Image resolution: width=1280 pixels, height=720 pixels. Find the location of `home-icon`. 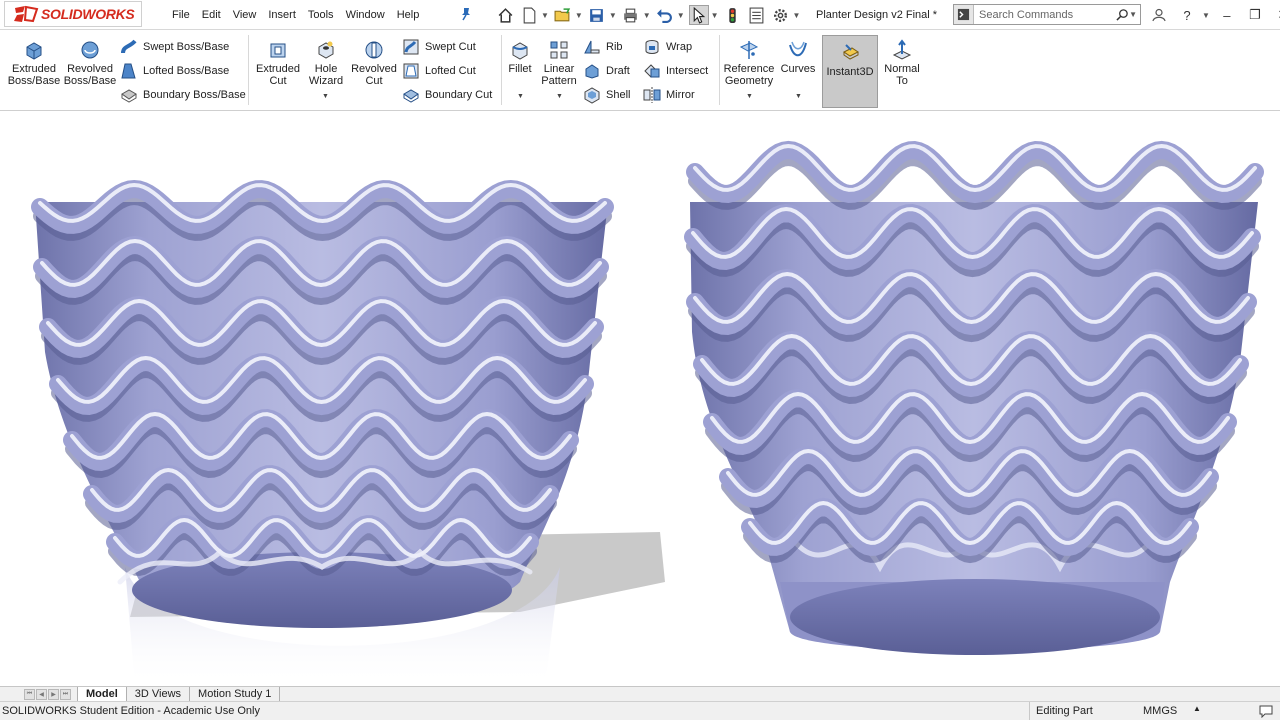

home-icon is located at coordinates (505, 15).